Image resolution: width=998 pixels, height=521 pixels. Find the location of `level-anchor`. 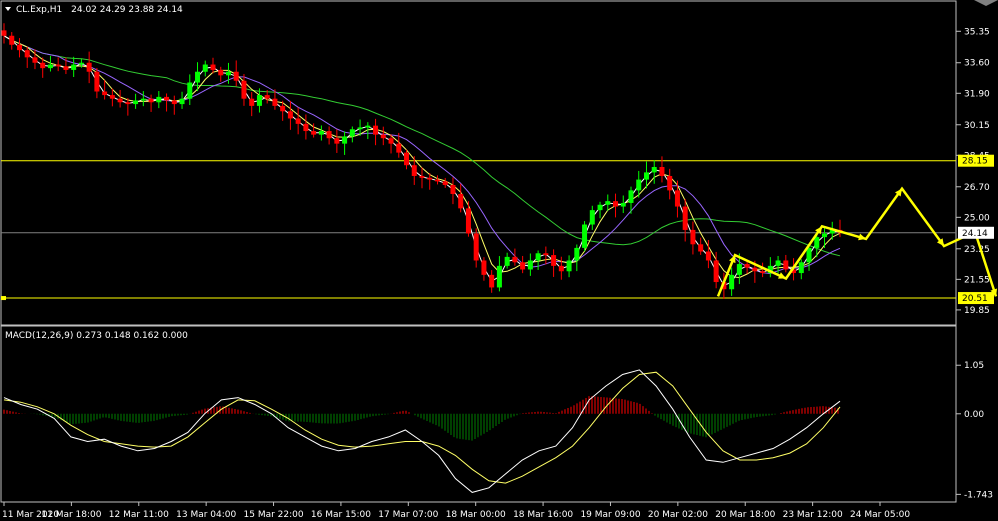

level-anchor is located at coordinates (3, 298).